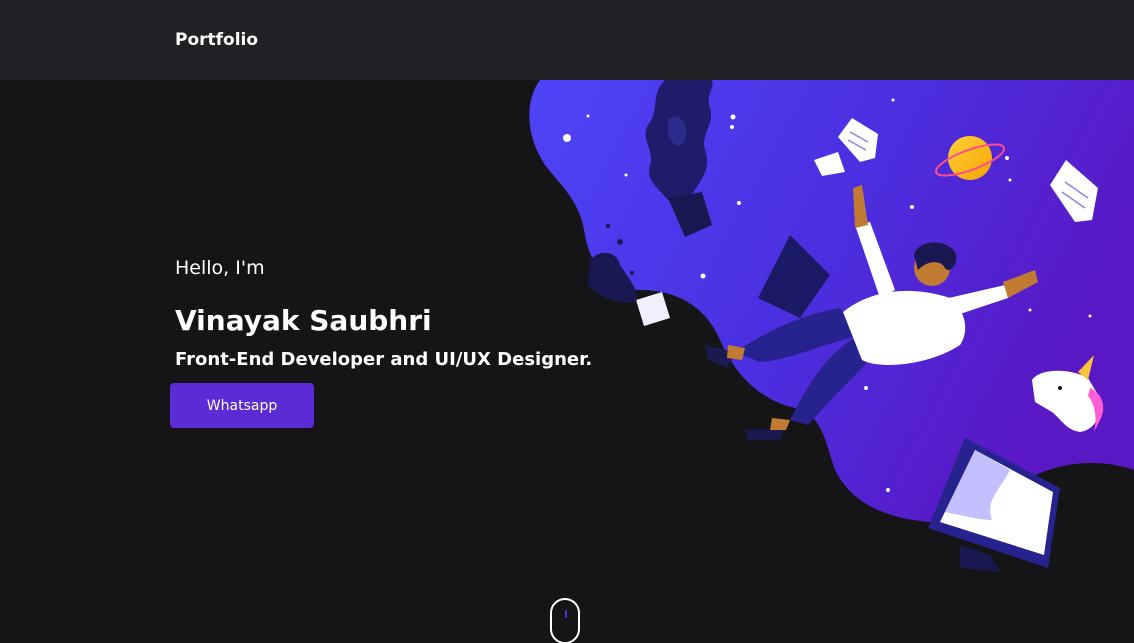  What do you see at coordinates (567, 40) in the screenshot?
I see `navbar: Portfolio` at bounding box center [567, 40].